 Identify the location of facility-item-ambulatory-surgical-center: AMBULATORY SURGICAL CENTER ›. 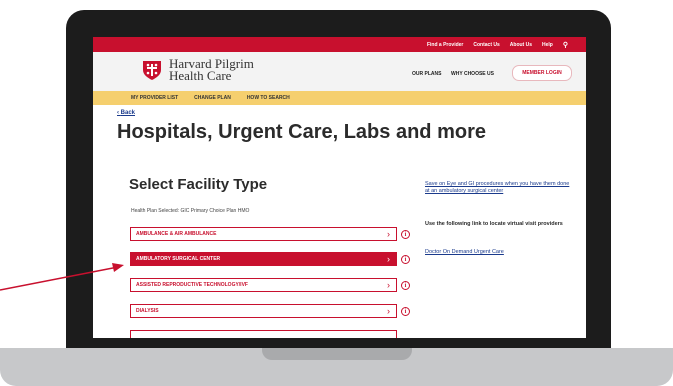
(263, 259).